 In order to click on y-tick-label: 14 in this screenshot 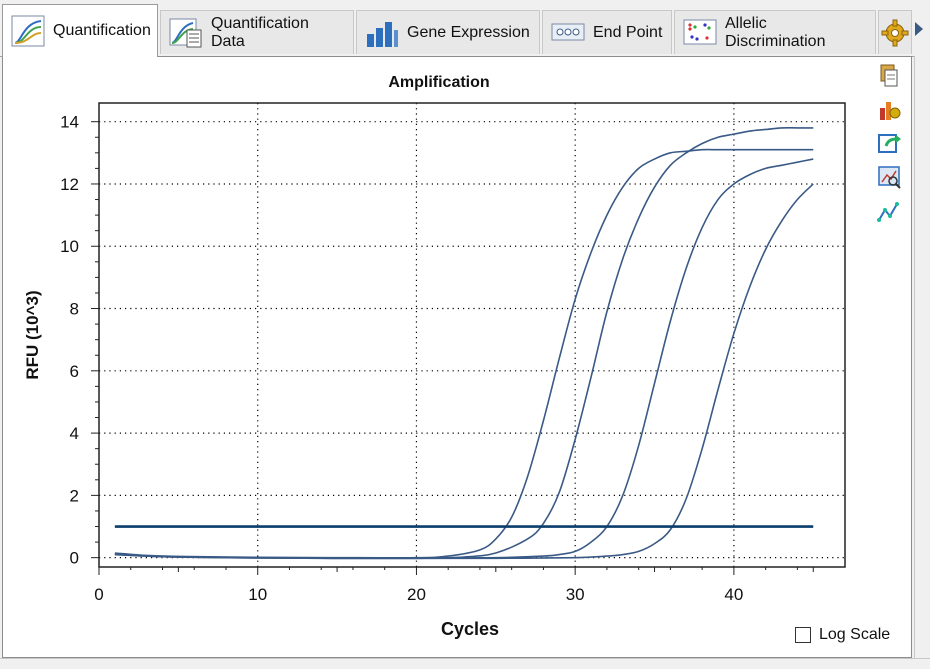, I will do `click(69, 122)`.